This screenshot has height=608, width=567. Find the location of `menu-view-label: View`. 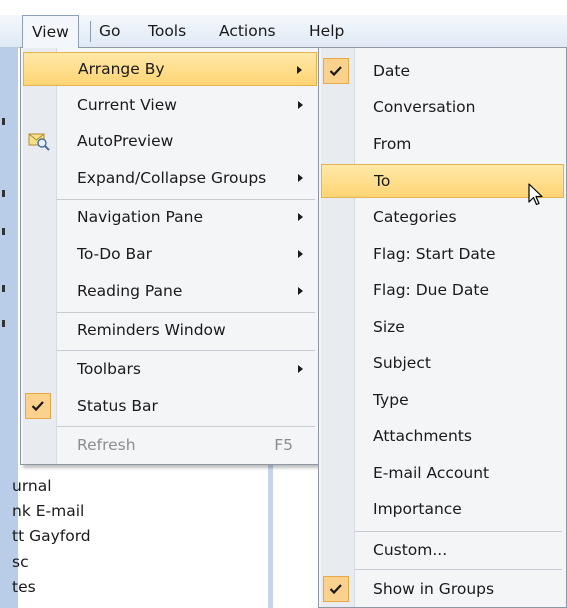

menu-view-label: View is located at coordinates (50, 32).